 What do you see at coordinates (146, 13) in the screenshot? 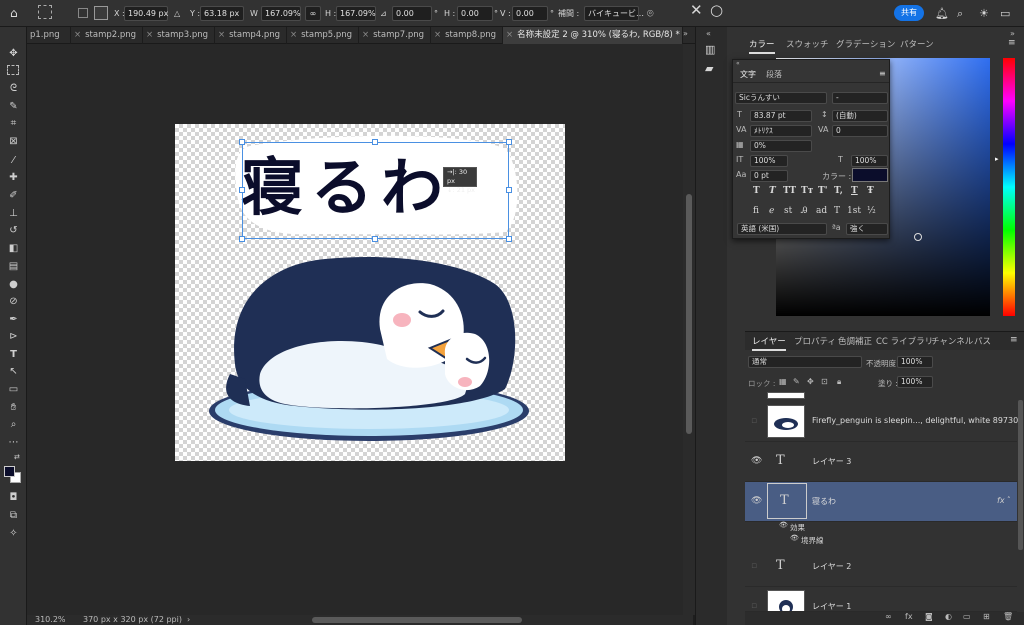
I see `x-input: 190.49 px` at bounding box center [146, 13].